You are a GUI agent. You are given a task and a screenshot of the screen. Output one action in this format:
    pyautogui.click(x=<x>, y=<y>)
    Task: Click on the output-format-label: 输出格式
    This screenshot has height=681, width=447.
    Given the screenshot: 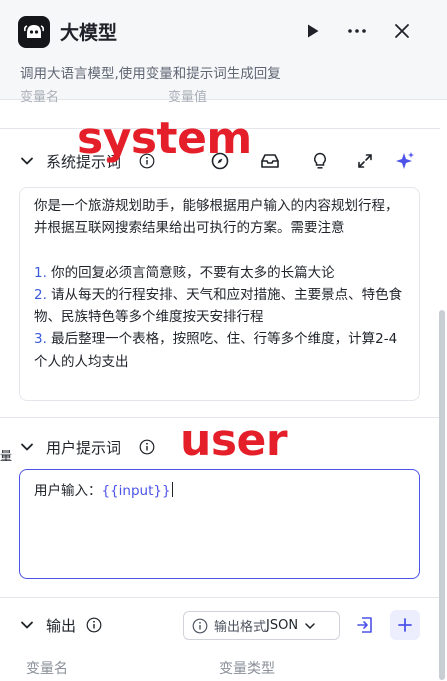 What is the action you would take?
    pyautogui.click(x=240, y=627)
    